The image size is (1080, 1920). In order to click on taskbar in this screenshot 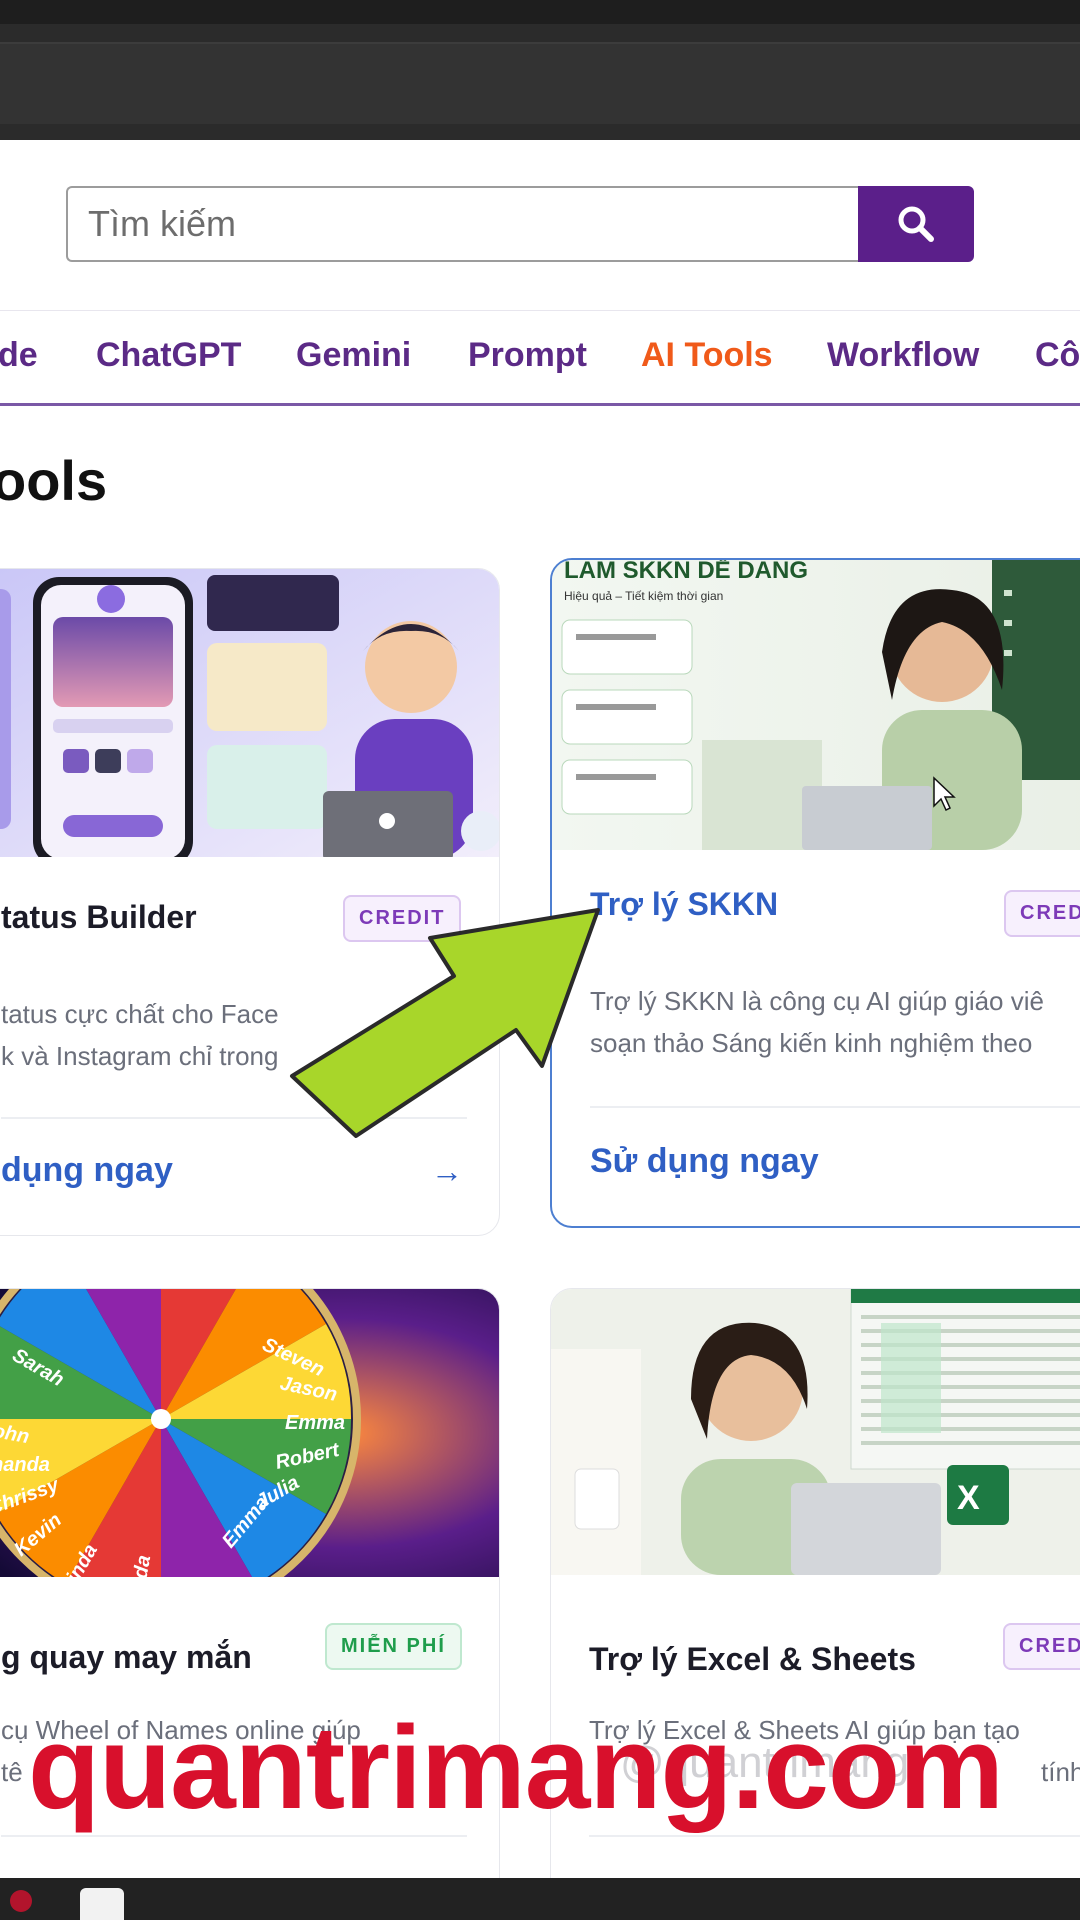, I will do `click(540, 1899)`.